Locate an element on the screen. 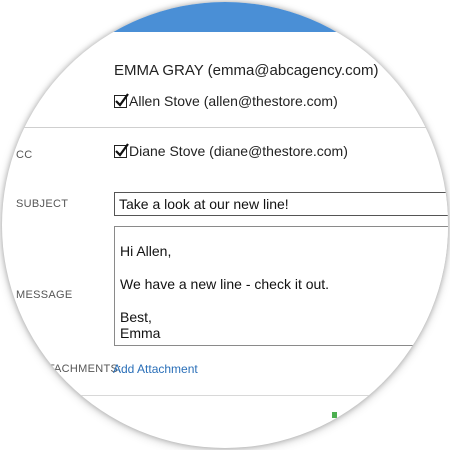 The image size is (450, 450). header-bar is located at coordinates (225, 17).